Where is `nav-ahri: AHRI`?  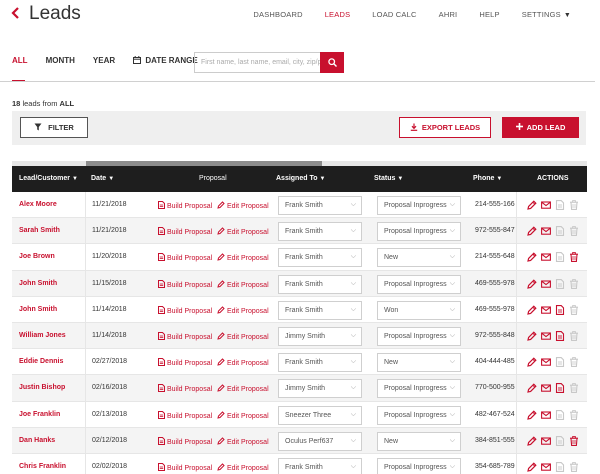 nav-ahri: AHRI is located at coordinates (448, 14).